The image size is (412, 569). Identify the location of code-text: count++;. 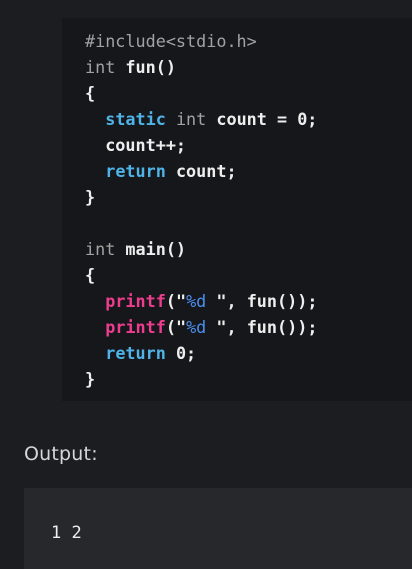
(136, 145).